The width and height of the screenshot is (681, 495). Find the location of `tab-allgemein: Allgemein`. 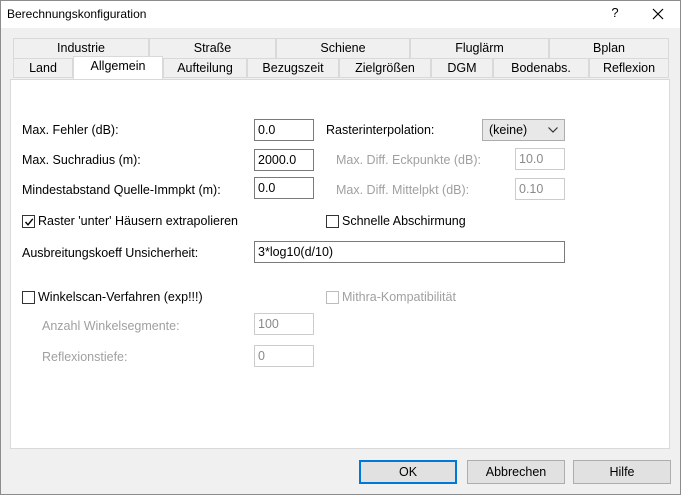

tab-allgemein: Allgemein is located at coordinates (118, 67).